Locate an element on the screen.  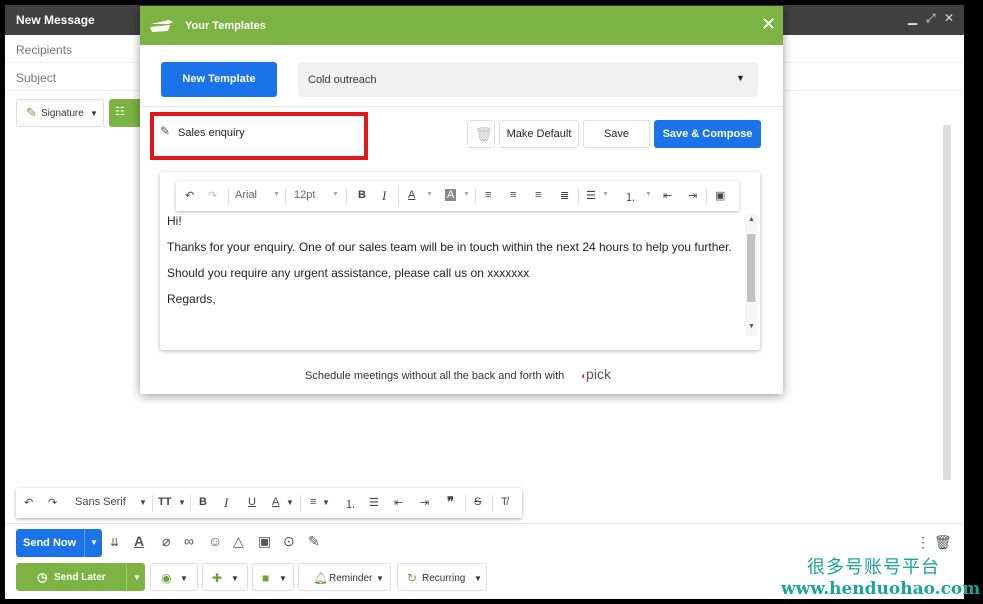
remove-formatting-icon: T̸ is located at coordinates (504, 502).